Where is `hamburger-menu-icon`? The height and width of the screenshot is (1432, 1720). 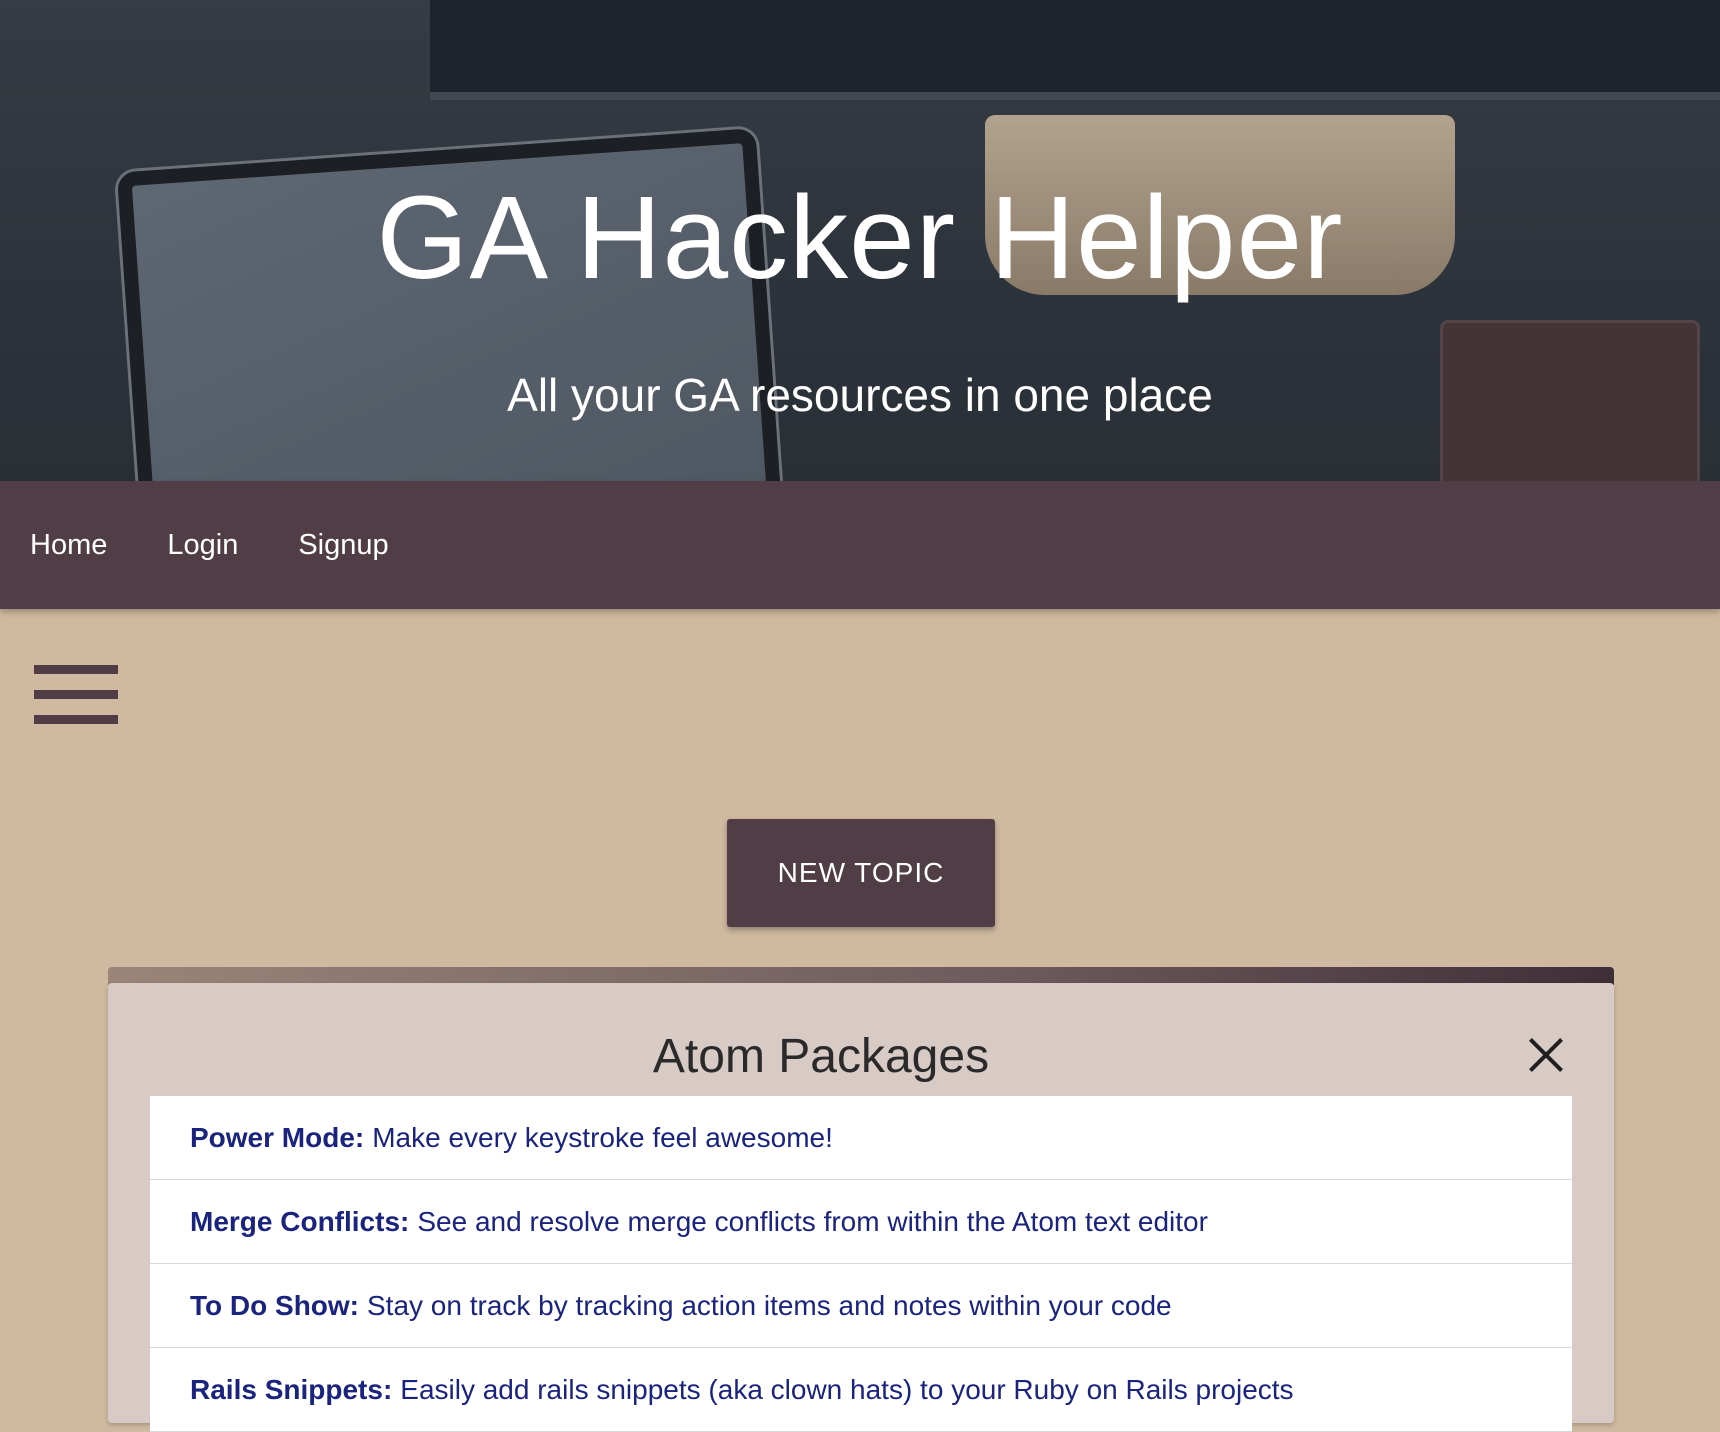
hamburger-menu-icon is located at coordinates (76, 695).